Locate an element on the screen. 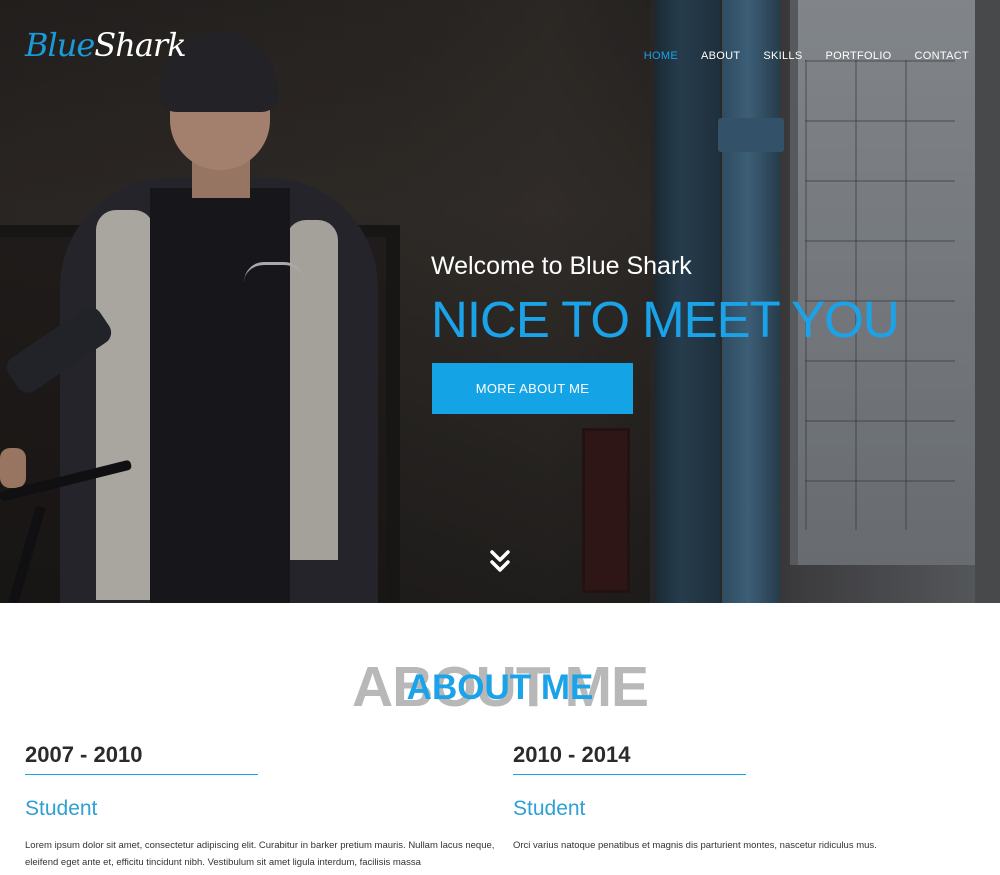  hero-headline: NICE TO MEET YOU is located at coordinates (665, 319).